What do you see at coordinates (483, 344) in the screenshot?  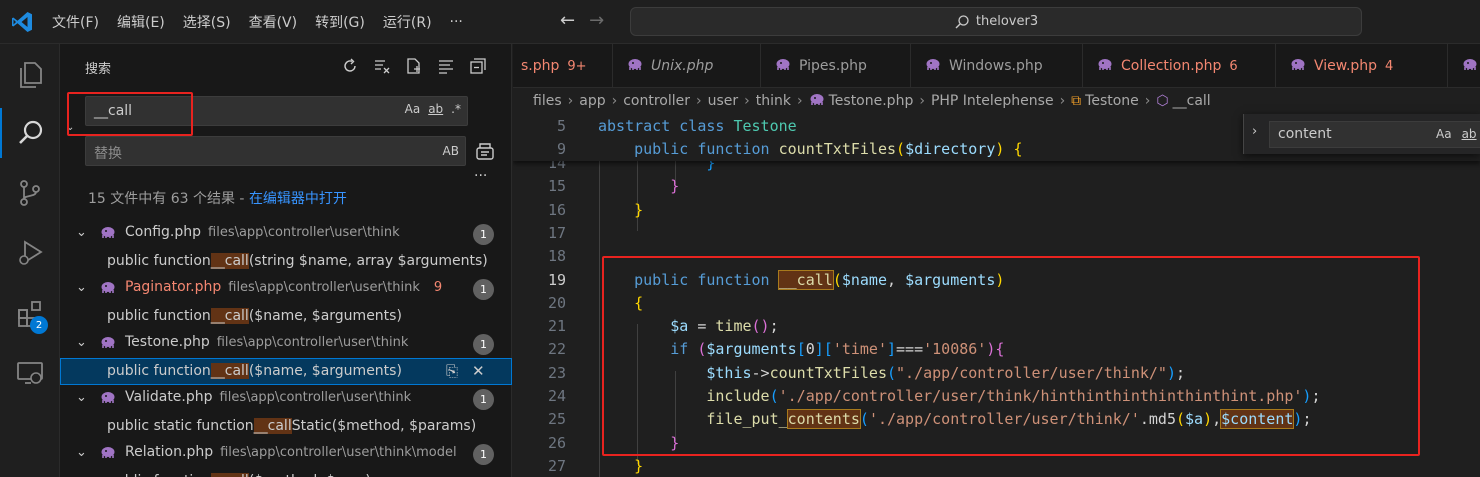 I see `match-count-badge: 1` at bounding box center [483, 344].